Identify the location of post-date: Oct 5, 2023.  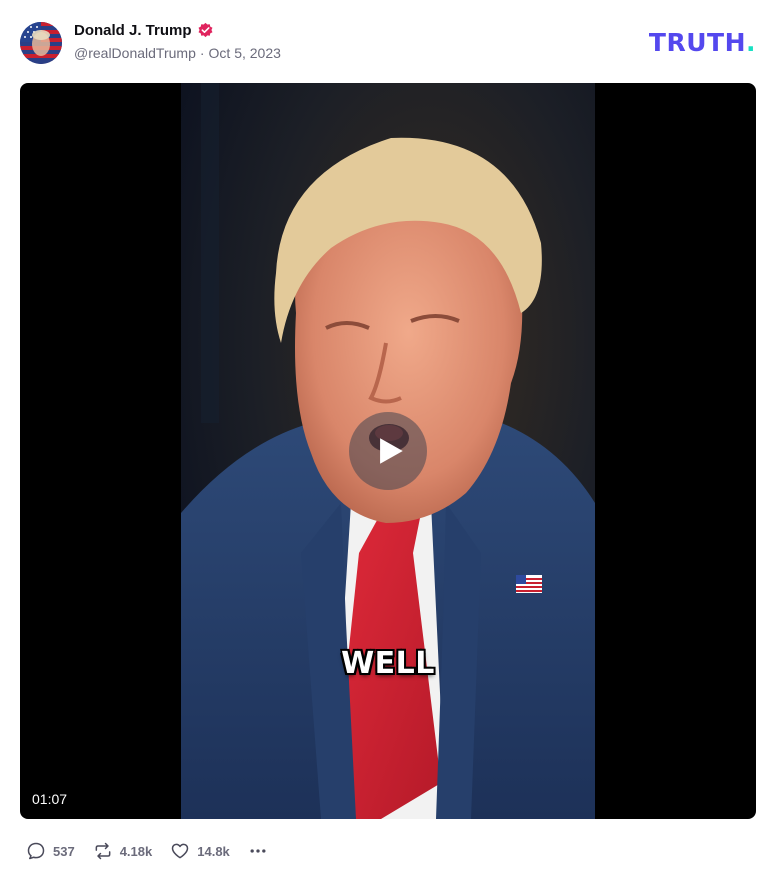
(245, 53).